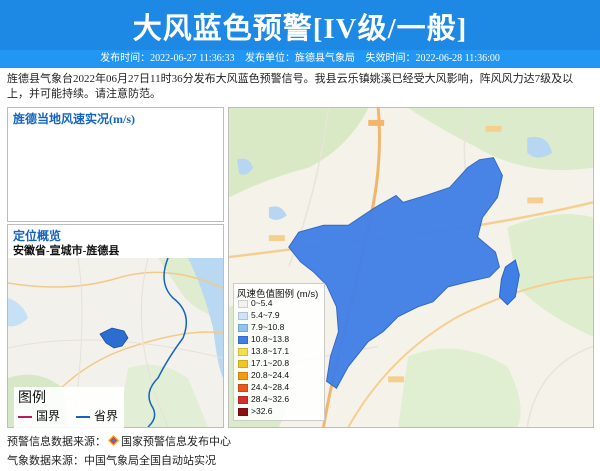  Describe the element at coordinates (115, 164) in the screenshot. I see `wind-speed-panel: 旌德当地风速实况(m/s)` at that location.